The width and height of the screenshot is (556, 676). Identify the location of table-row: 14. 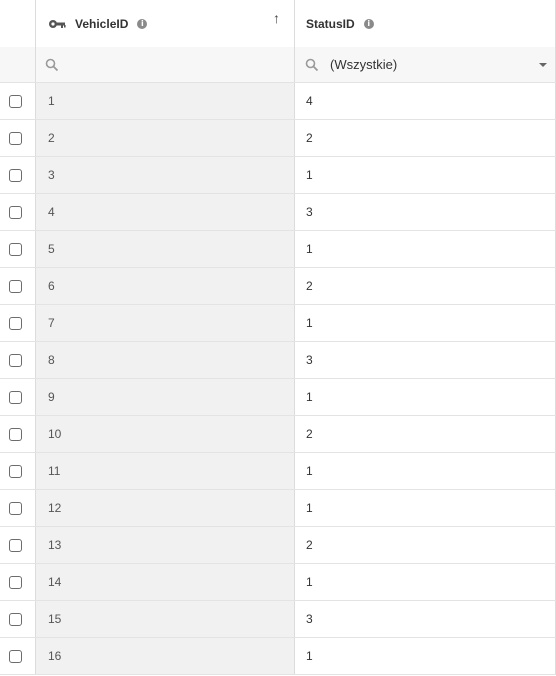
(278, 101).